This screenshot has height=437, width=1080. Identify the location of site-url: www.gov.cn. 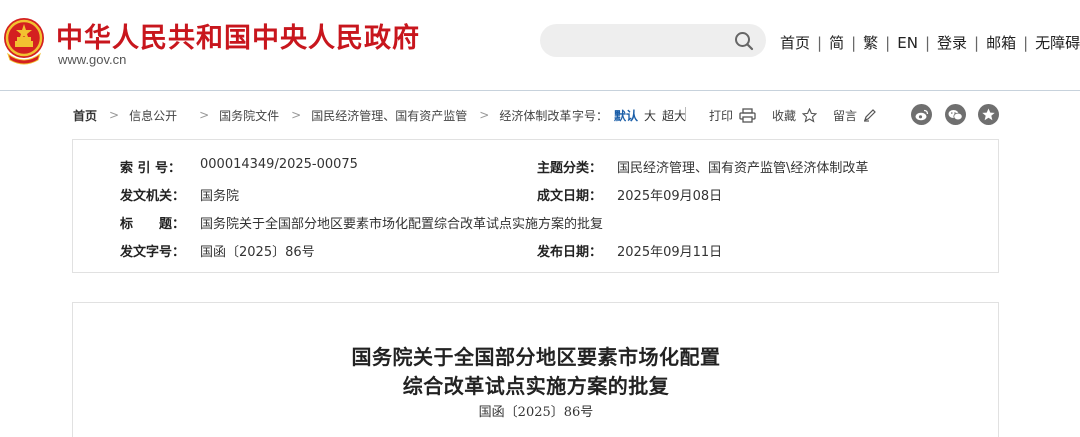
(92, 59).